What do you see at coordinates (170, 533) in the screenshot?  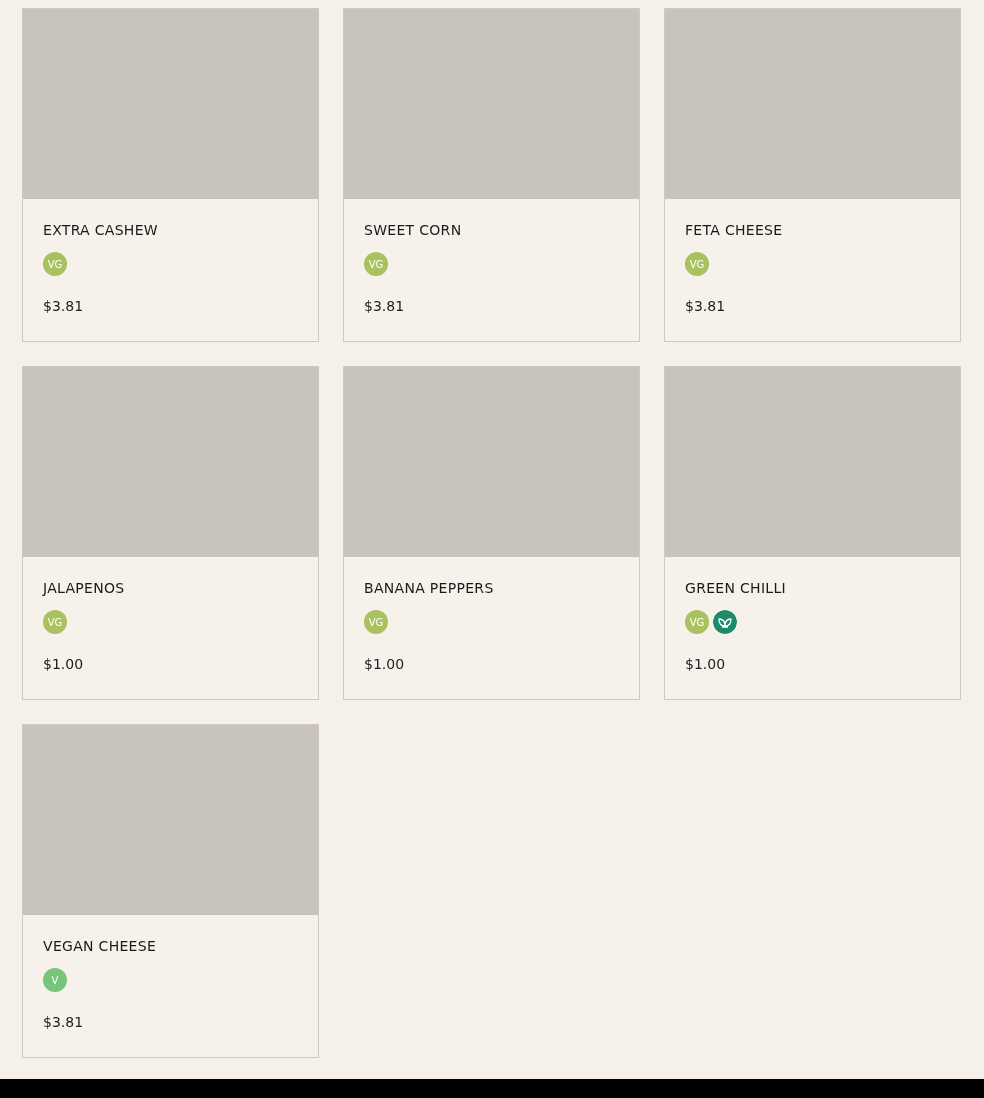 I see `product-card: JALAPENOS VG $1.00` at bounding box center [170, 533].